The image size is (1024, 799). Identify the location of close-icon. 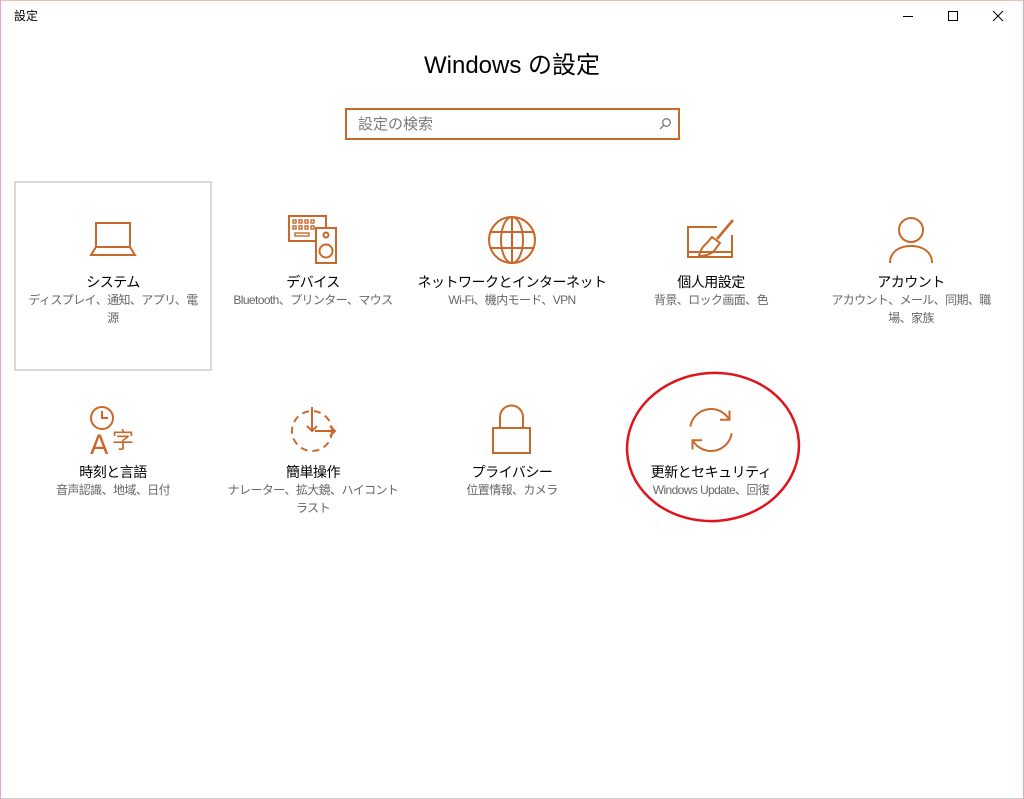
(998, 16).